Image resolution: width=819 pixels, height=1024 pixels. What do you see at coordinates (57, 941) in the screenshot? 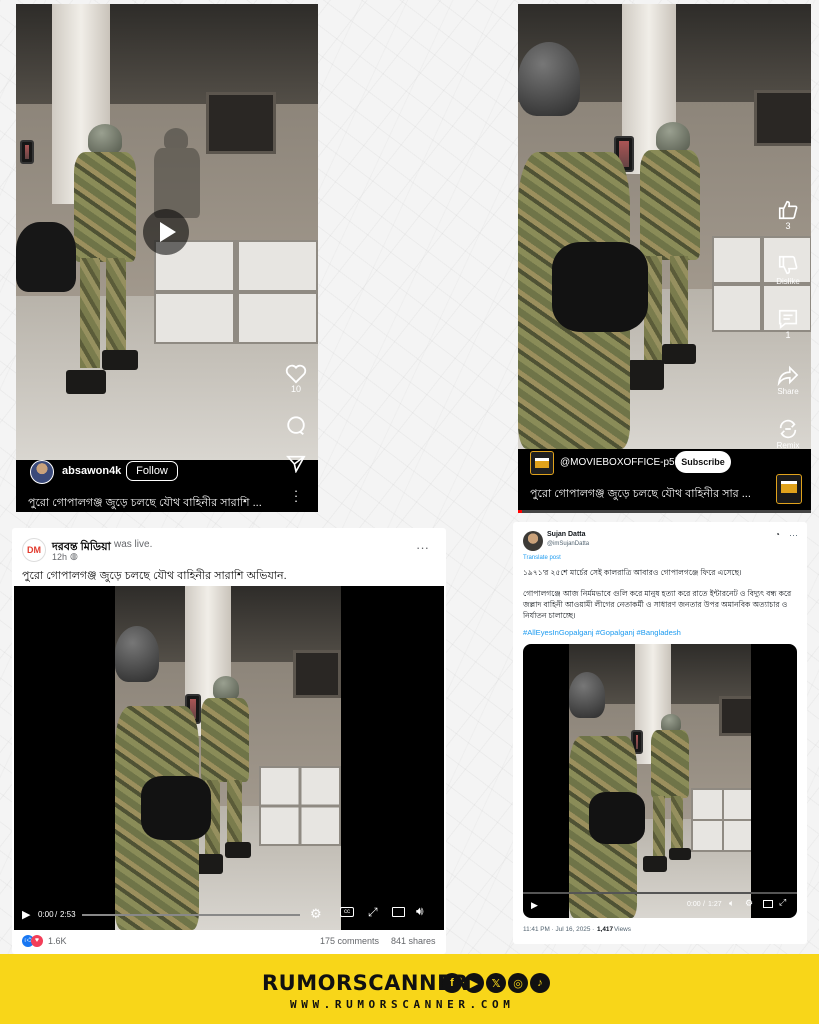
I see `reactions-count: 1.6K` at bounding box center [57, 941].